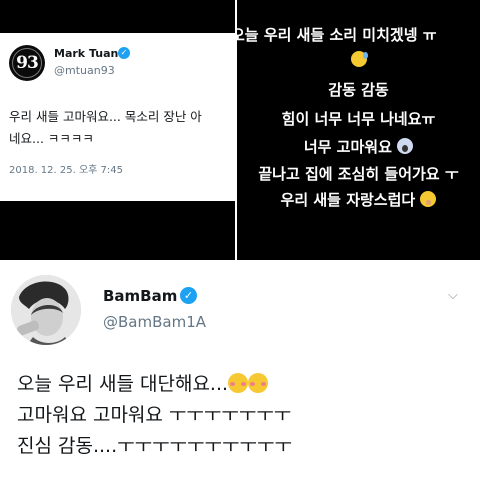 Image resolution: width=480 pixels, height=480 pixels. I want to click on bambam-avatar, so click(46, 310).